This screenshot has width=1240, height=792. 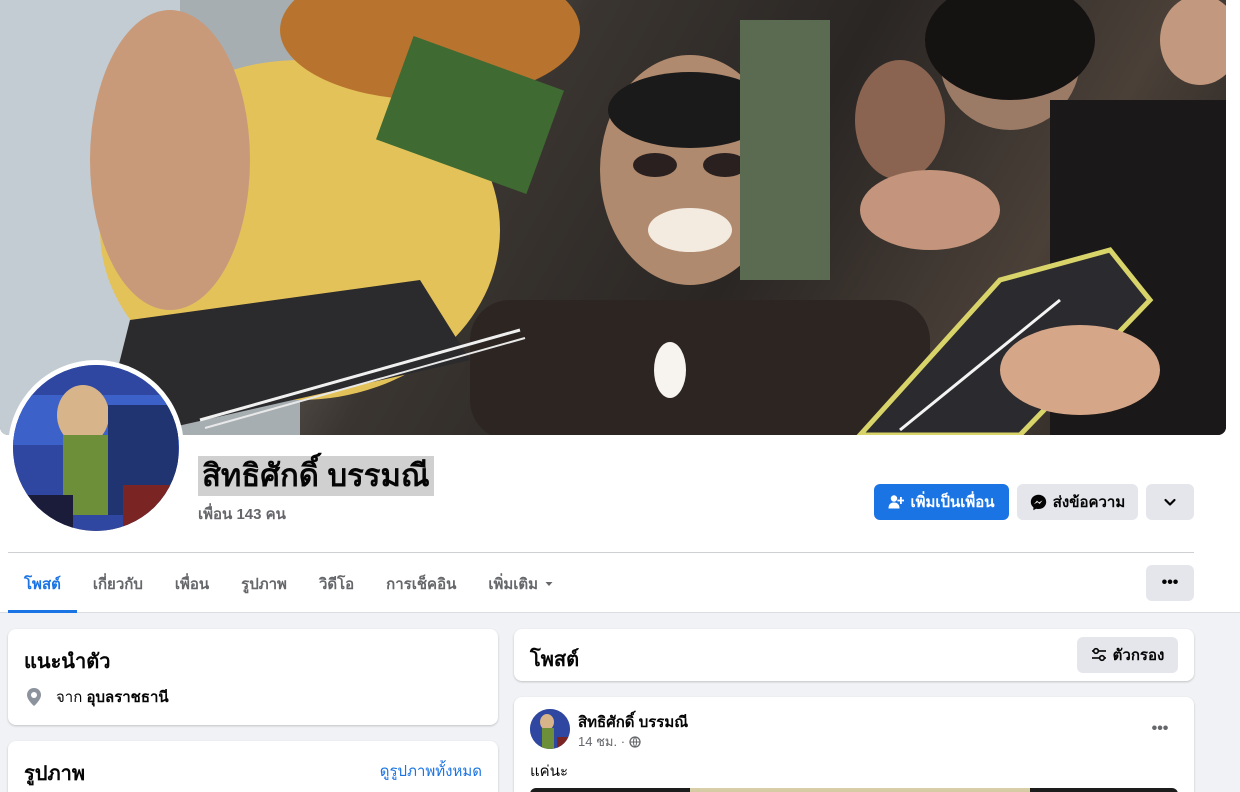 What do you see at coordinates (127, 697) in the screenshot?
I see `hometown-value: อุบลราชธานี` at bounding box center [127, 697].